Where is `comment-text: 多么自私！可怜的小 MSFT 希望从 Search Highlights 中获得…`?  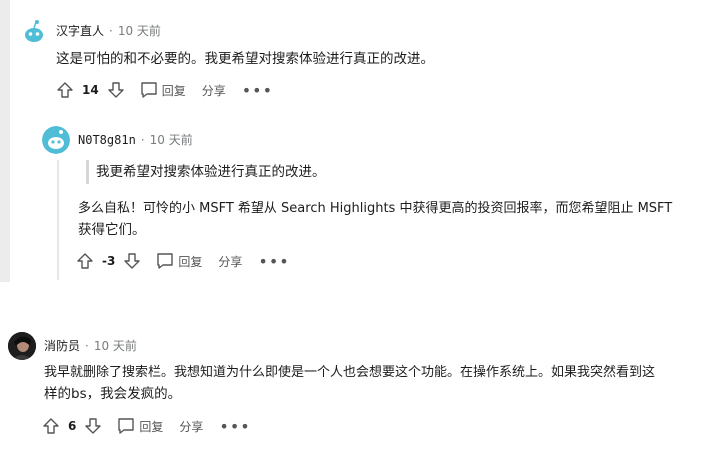
comment-text: 多么自私！可怜的小 MSFT 希望从 Search Highlights 中获得… is located at coordinates (375, 208).